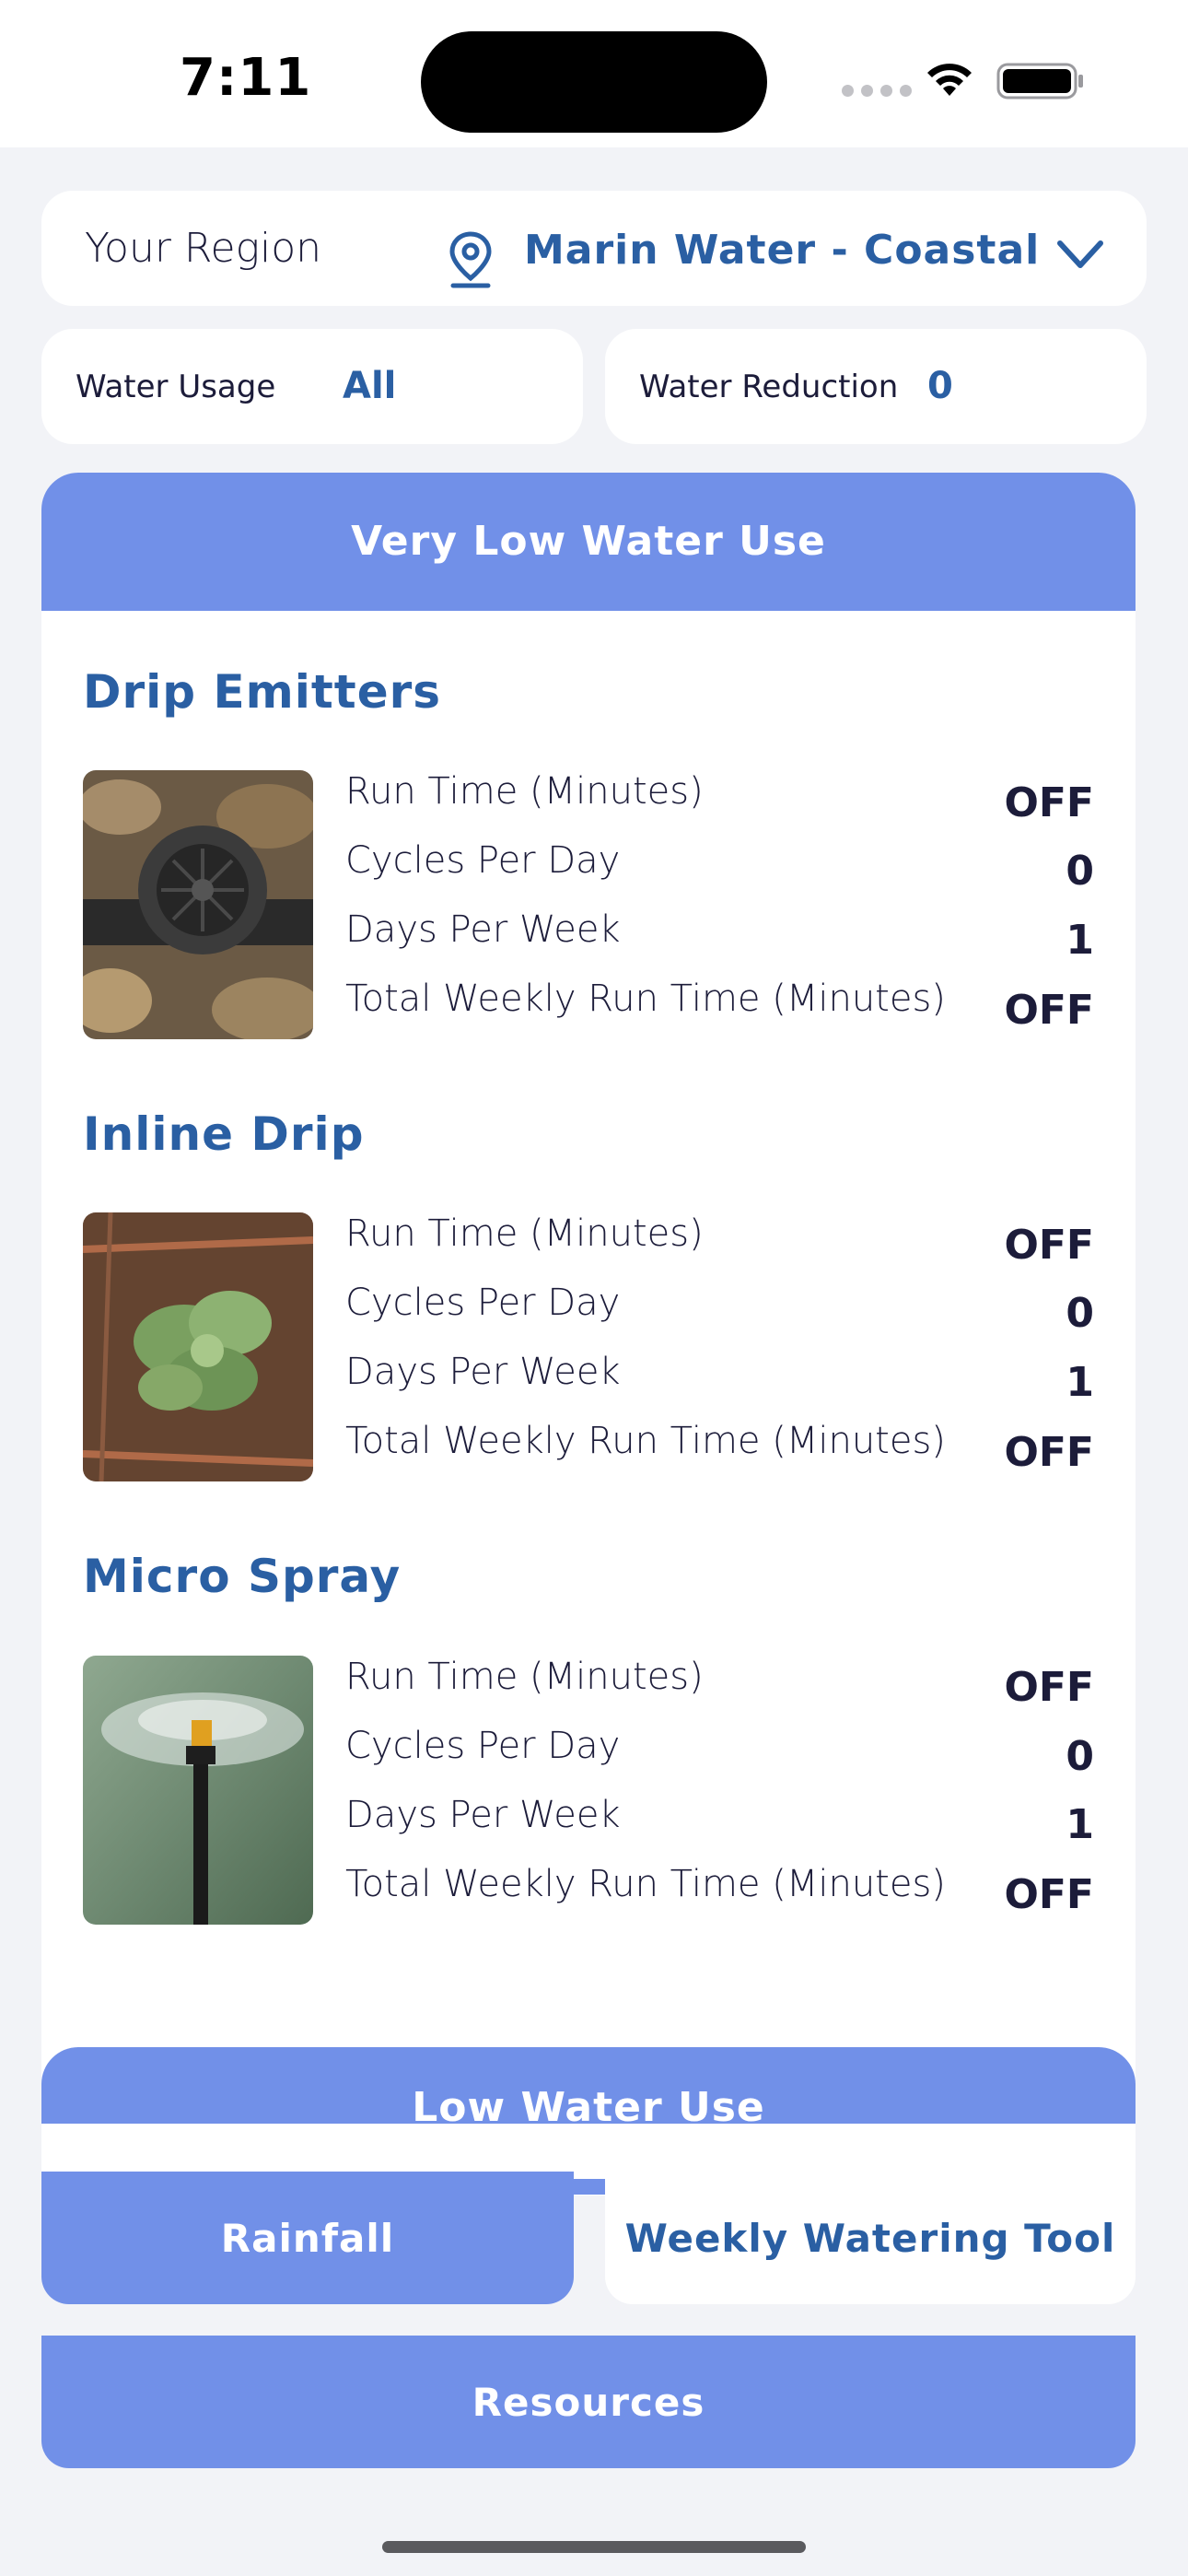 This screenshot has height=2576, width=1188. What do you see at coordinates (594, 82) in the screenshot?
I see `dynamic-island` at bounding box center [594, 82].